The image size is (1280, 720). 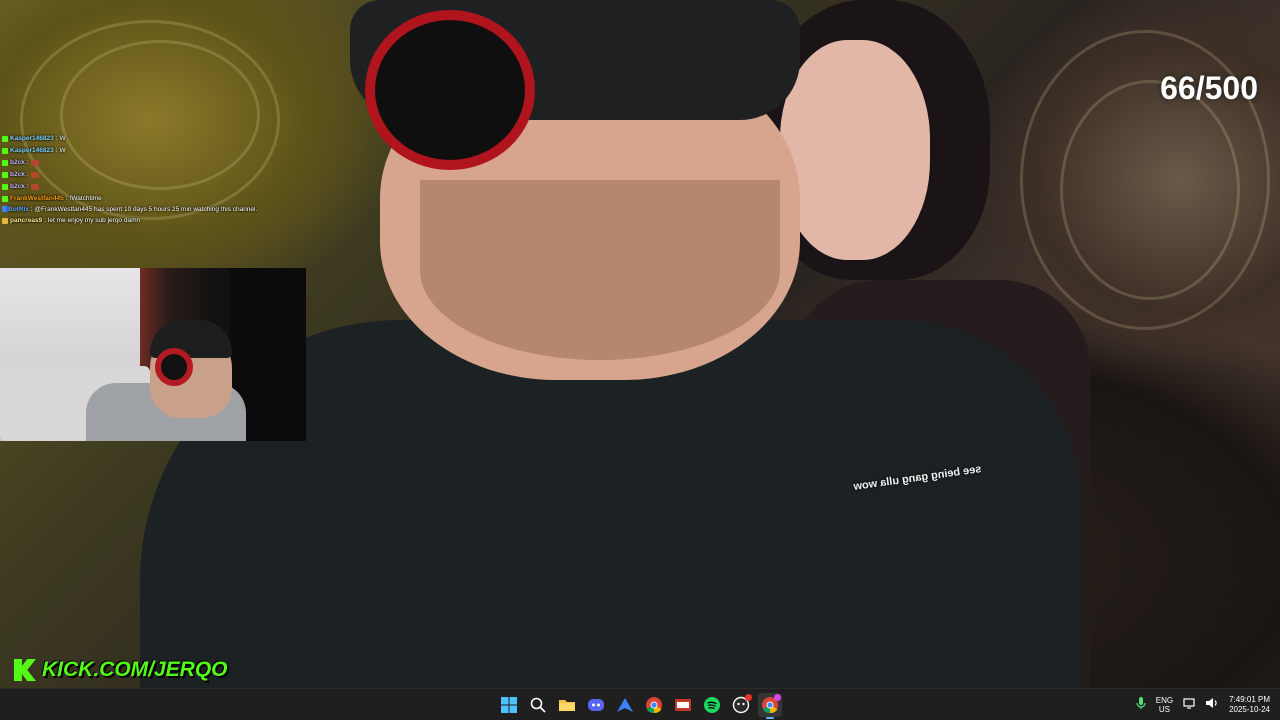 I want to click on discord-icon, so click(x=596, y=705).